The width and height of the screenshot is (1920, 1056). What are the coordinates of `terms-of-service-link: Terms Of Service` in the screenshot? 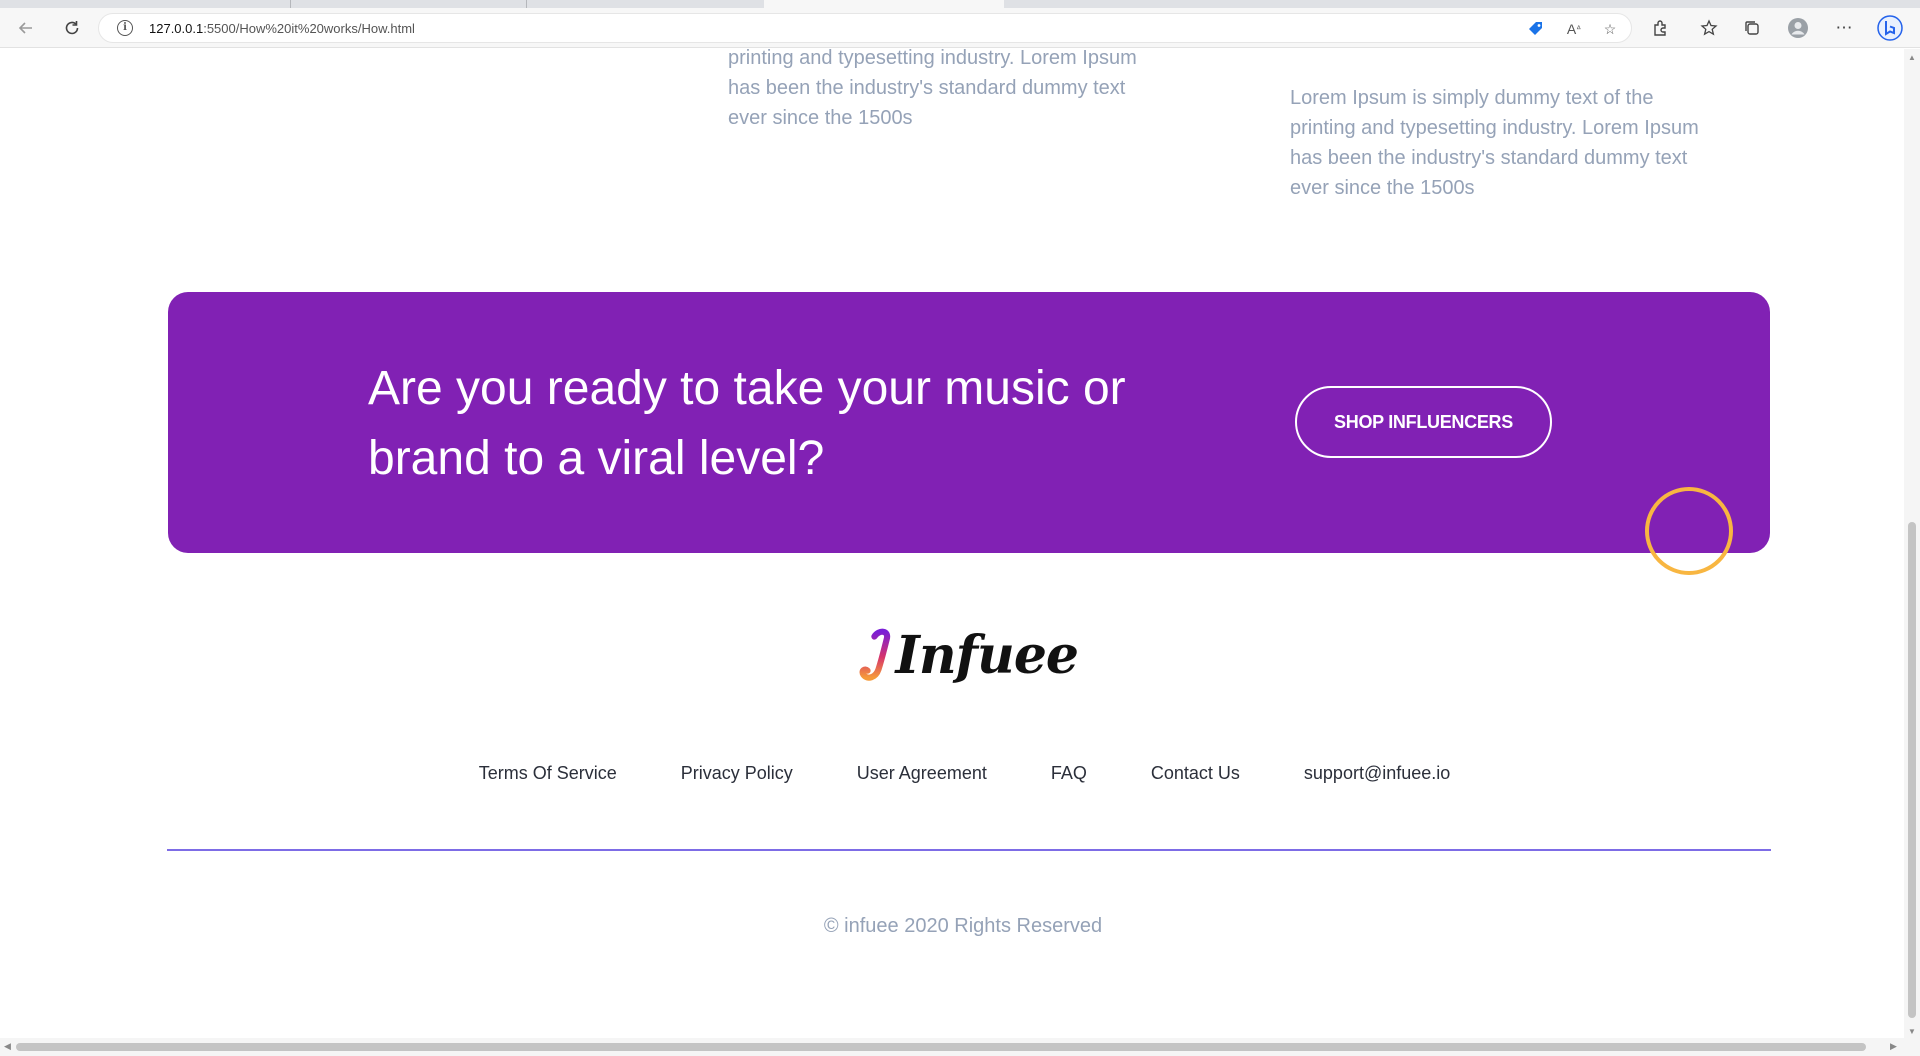 It's located at (548, 773).